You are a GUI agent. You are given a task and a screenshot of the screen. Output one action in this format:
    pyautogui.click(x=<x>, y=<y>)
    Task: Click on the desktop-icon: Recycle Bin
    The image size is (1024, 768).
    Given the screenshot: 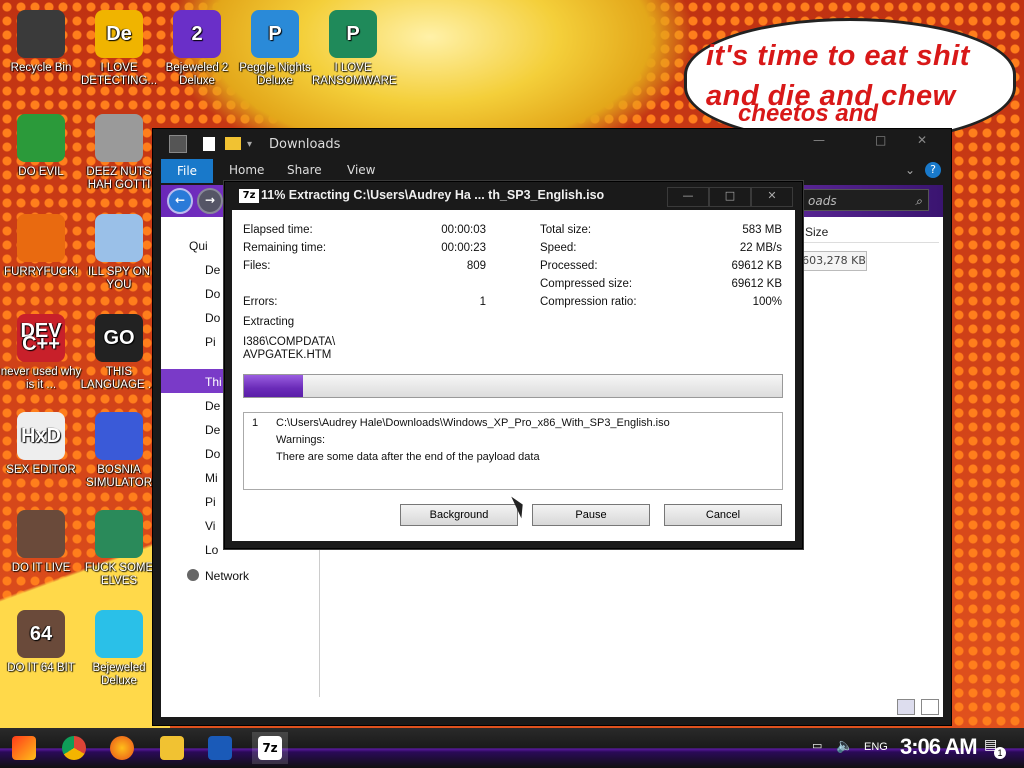 What is the action you would take?
    pyautogui.click(x=41, y=42)
    